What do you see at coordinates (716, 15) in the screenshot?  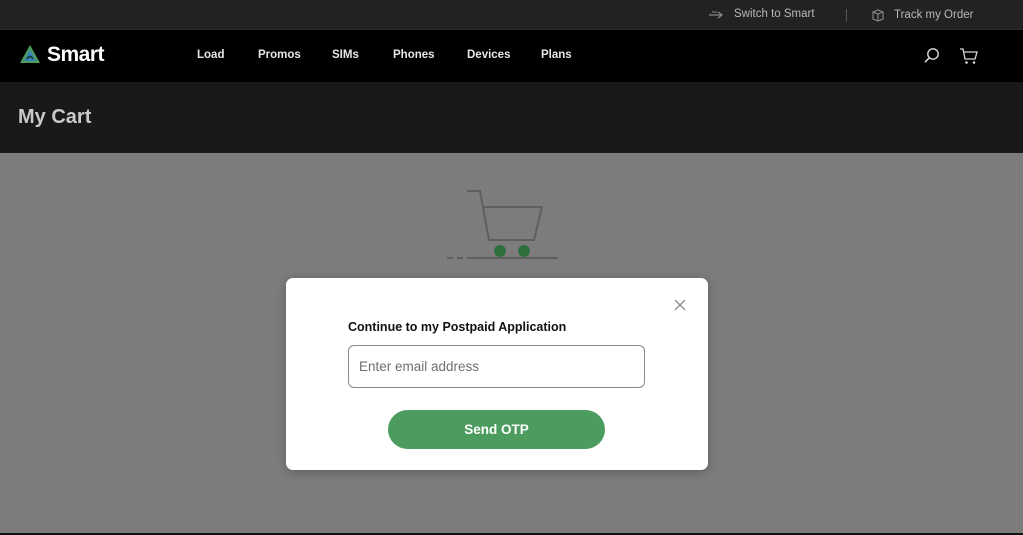 I see `switch-arrow-icon` at bounding box center [716, 15].